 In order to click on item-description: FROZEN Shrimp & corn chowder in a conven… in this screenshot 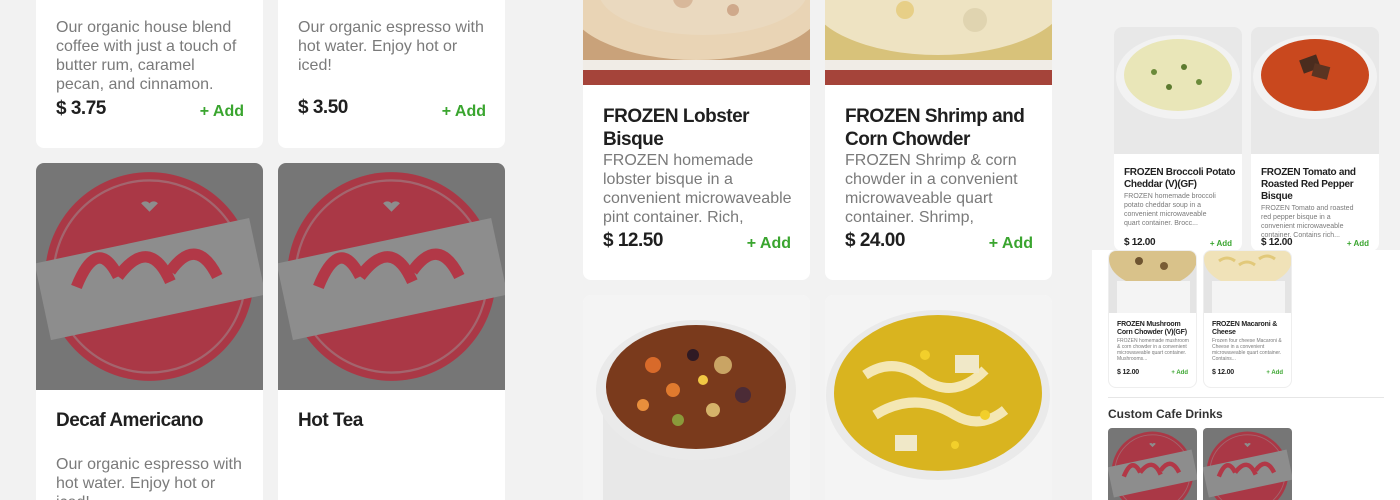, I will do `click(931, 189)`.